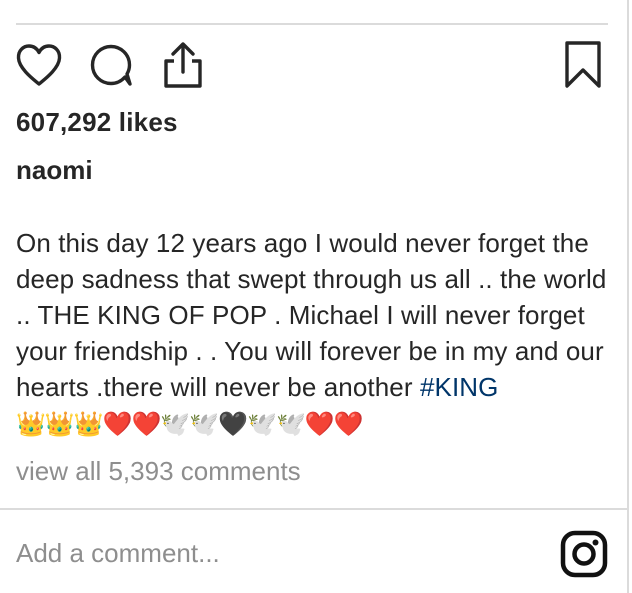  I want to click on top-divider, so click(312, 24).